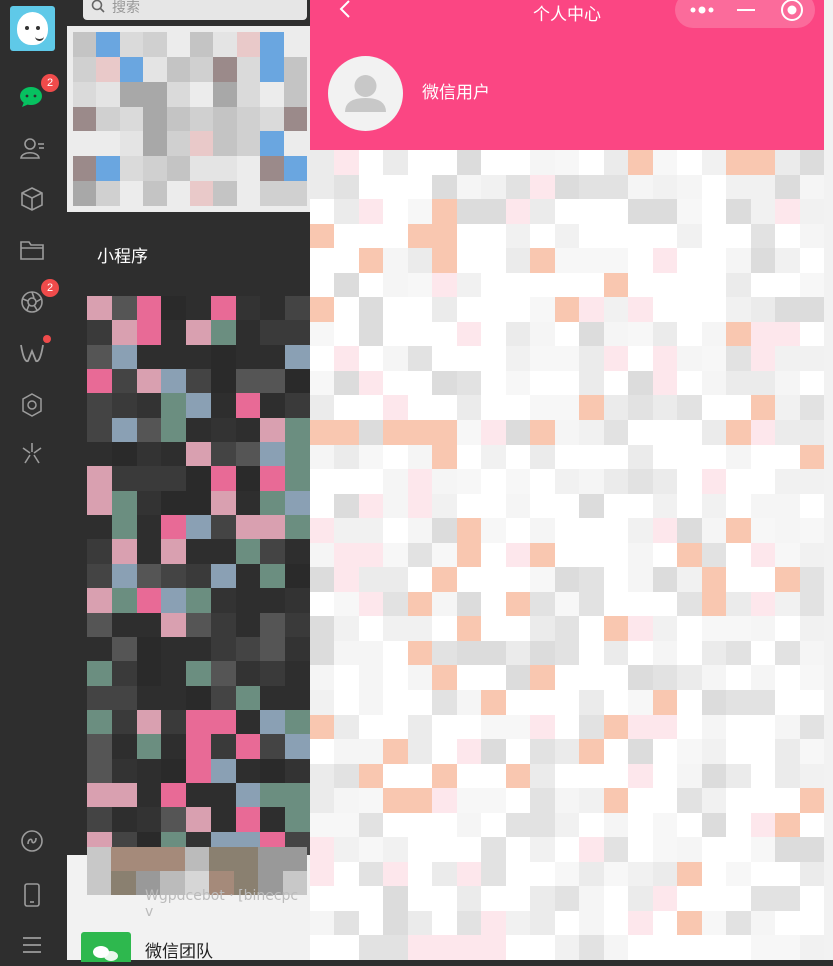 This screenshot has height=966, width=833. I want to click on contact-list: Wgpdcebot · [binecpc v 微信团队, so click(188, 904).